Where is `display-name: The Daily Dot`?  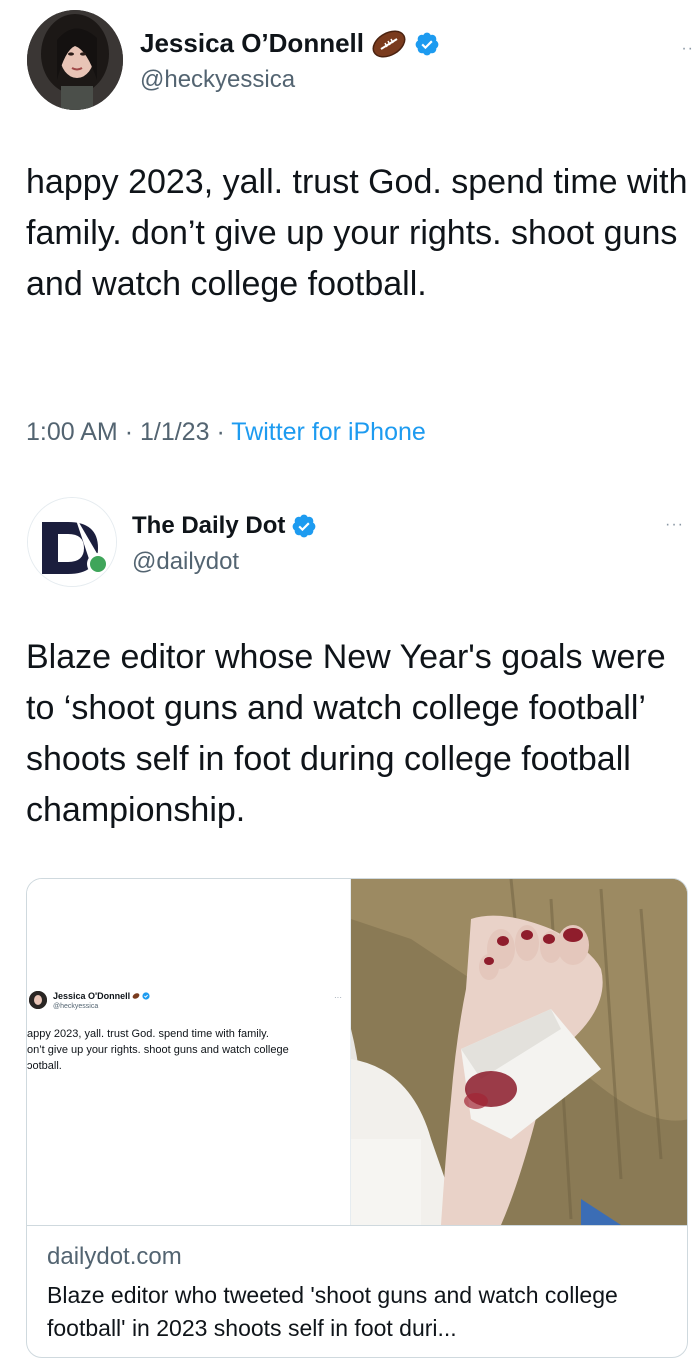
display-name: The Daily Dot is located at coordinates (208, 526).